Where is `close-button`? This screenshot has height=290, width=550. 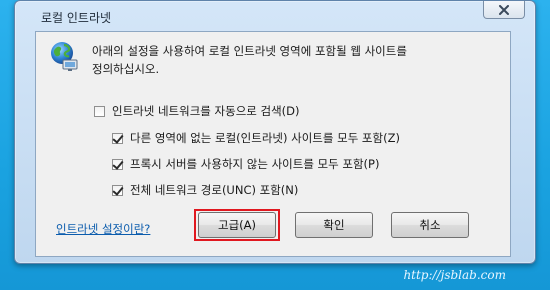
close-button is located at coordinates (504, 10).